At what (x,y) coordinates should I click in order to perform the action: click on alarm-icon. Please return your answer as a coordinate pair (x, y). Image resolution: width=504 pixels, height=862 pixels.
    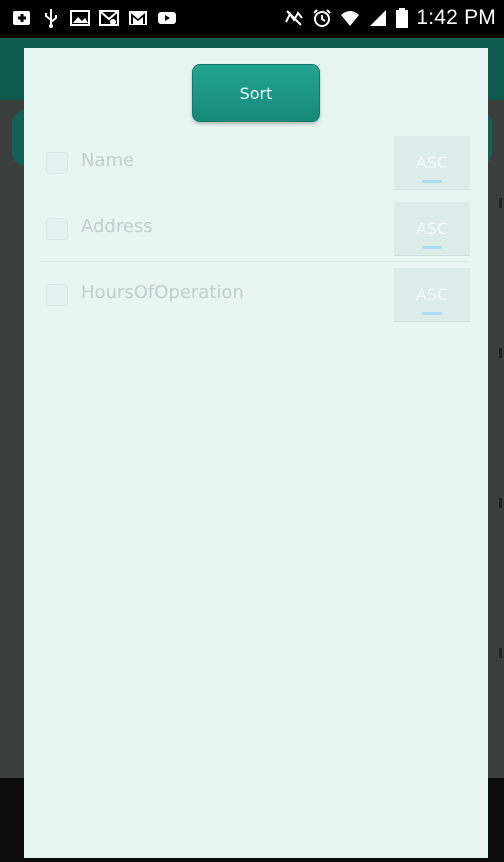
    Looking at the image, I should click on (322, 18).